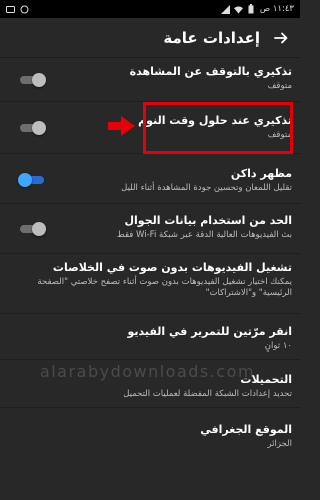 Image resolution: width=320 pixels, height=500 pixels. What do you see at coordinates (210, 71) in the screenshot?
I see `setting-title: تذكيري بالتوقف عن المشاهدة` at bounding box center [210, 71].